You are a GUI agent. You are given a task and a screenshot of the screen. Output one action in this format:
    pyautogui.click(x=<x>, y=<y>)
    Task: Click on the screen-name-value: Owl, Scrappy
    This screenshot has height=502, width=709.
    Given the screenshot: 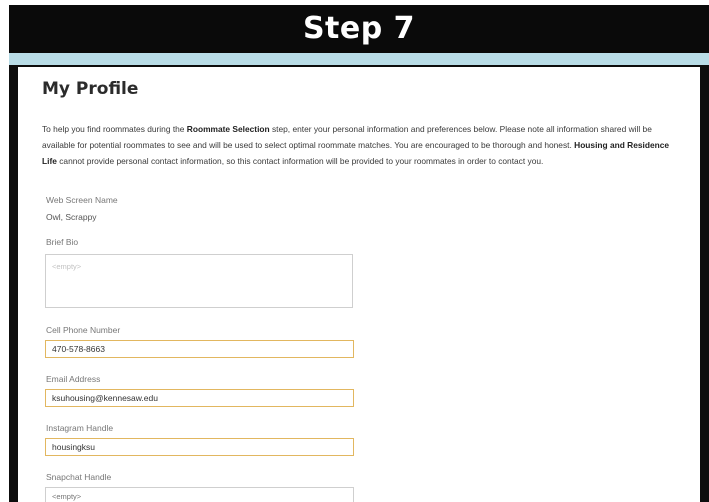 What is the action you would take?
    pyautogui.click(x=71, y=217)
    